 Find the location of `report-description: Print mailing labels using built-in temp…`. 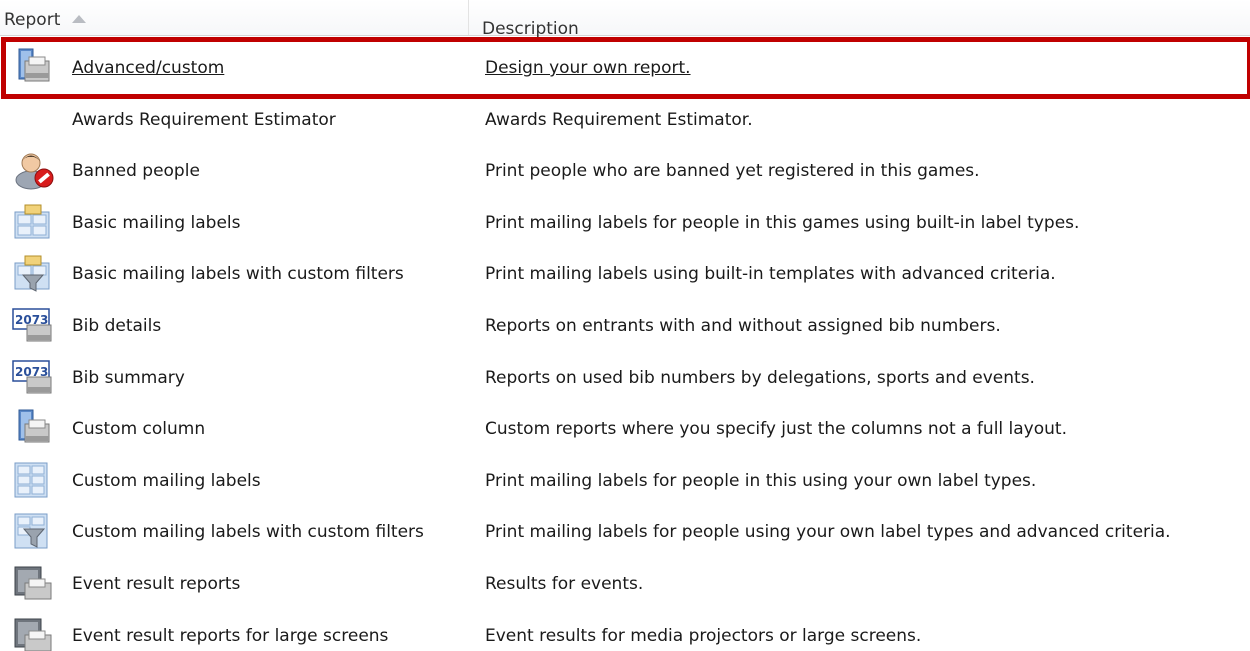

report-description: Print mailing labels using built-in temp… is located at coordinates (770, 274).